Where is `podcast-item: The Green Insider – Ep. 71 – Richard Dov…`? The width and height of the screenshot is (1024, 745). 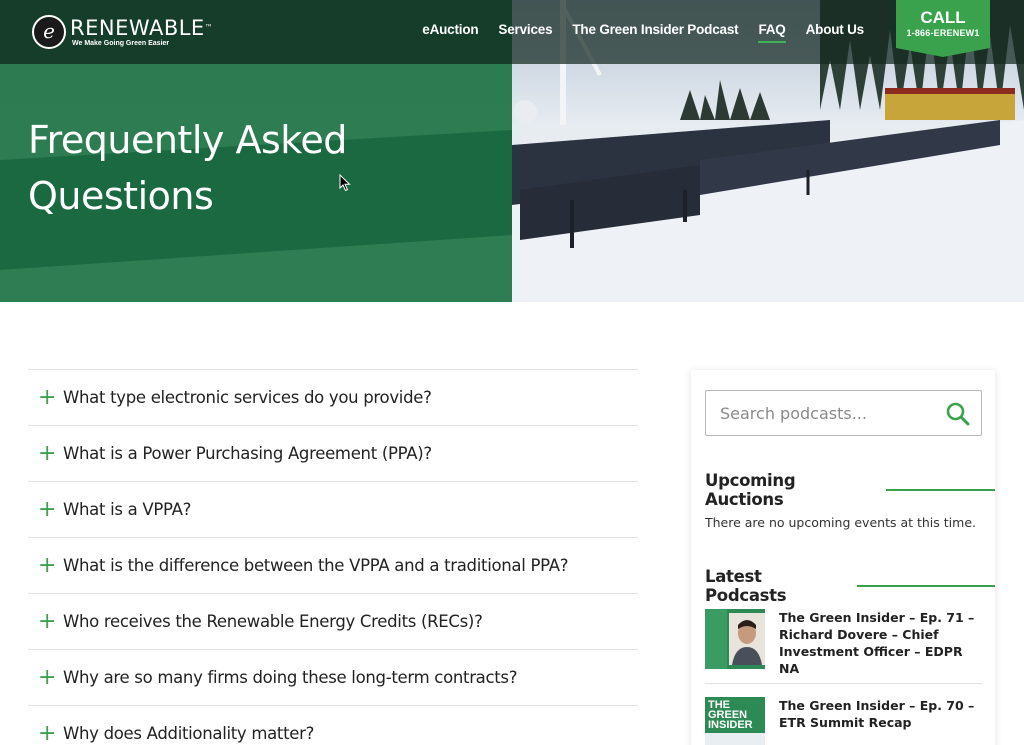
podcast-item: The Green Insider – Ep. 71 – Richard Dov… is located at coordinates (843, 643).